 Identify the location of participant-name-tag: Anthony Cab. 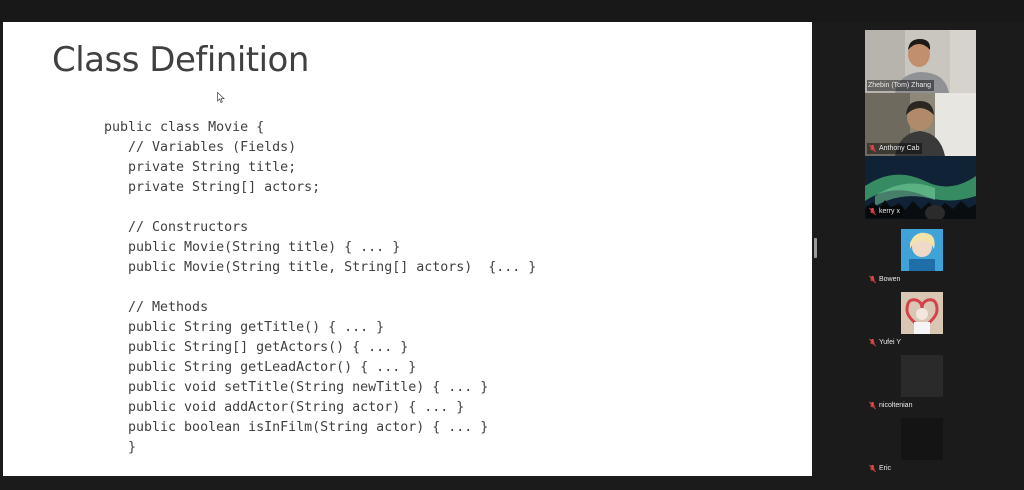
(895, 148).